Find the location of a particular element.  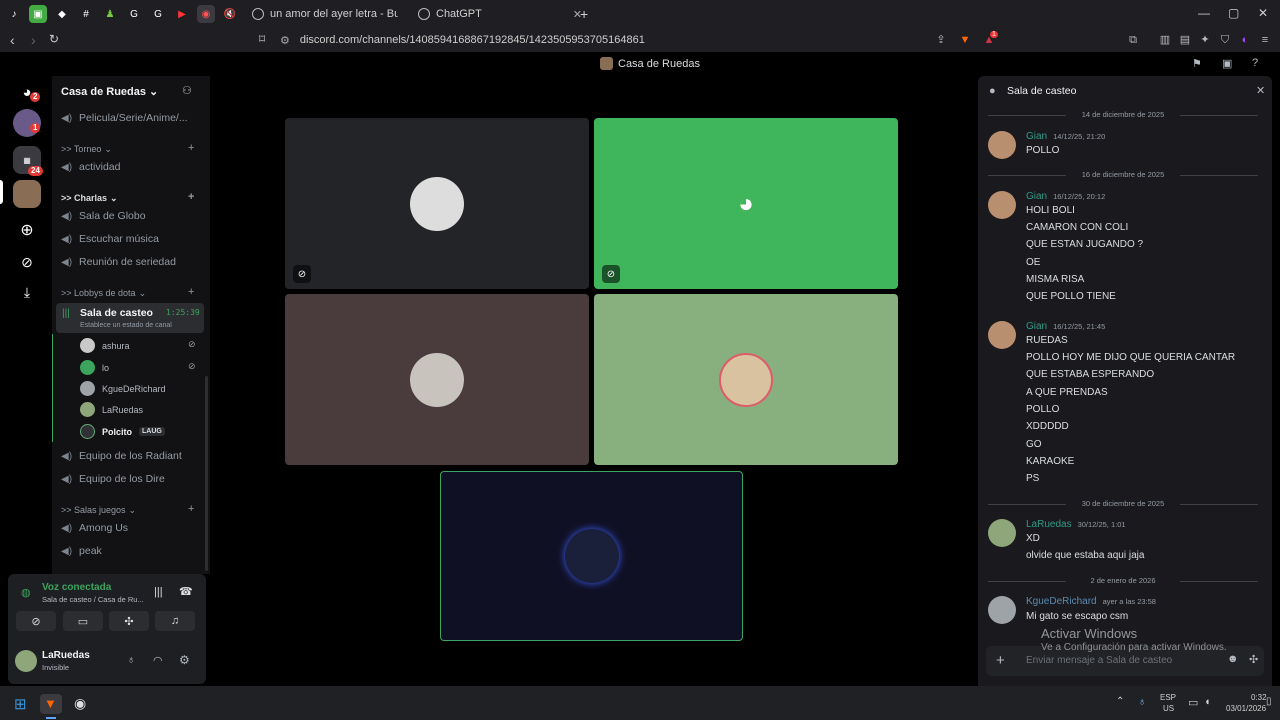

participant-tile-polcito is located at coordinates (591, 556).